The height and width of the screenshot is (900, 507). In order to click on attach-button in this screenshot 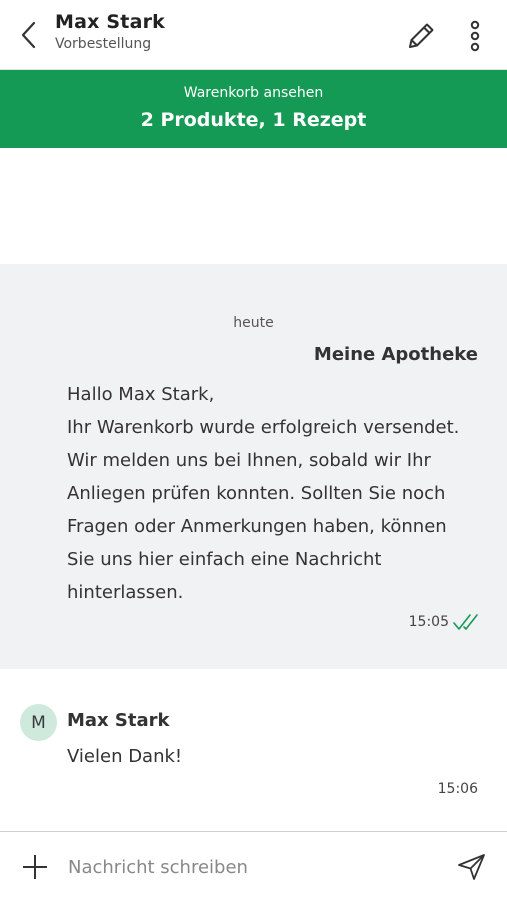, I will do `click(35, 867)`.